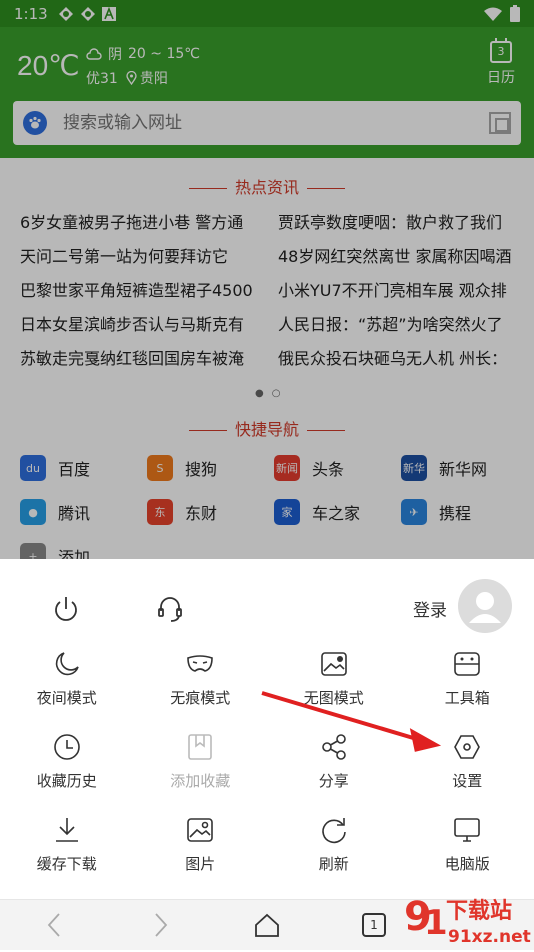 This screenshot has height=952, width=534. What do you see at coordinates (467, 747) in the screenshot?
I see `settings-hexagon-icon` at bounding box center [467, 747].